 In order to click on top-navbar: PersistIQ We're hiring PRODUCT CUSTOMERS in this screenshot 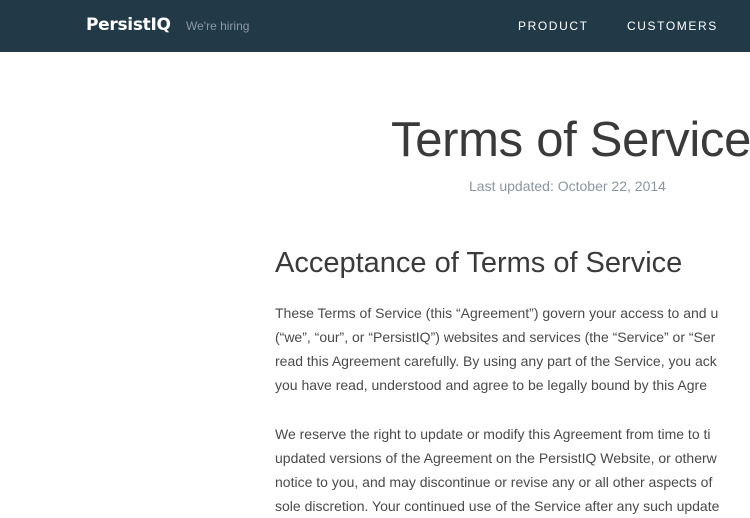, I will do `click(375, 26)`.